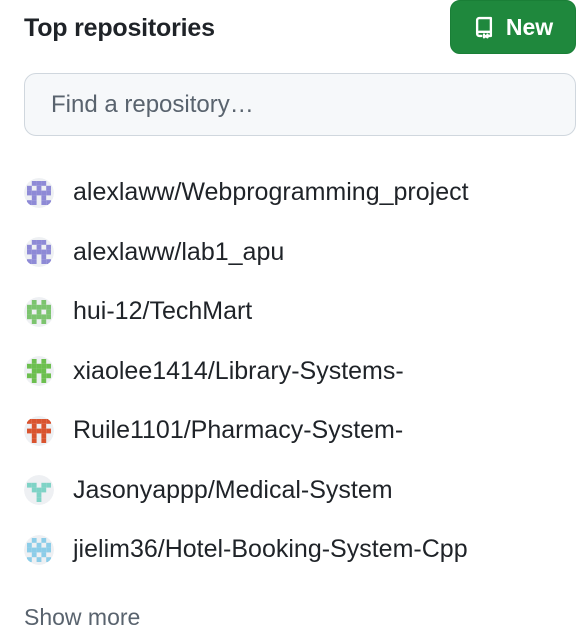  I want to click on new-repository-button: New, so click(513, 27).